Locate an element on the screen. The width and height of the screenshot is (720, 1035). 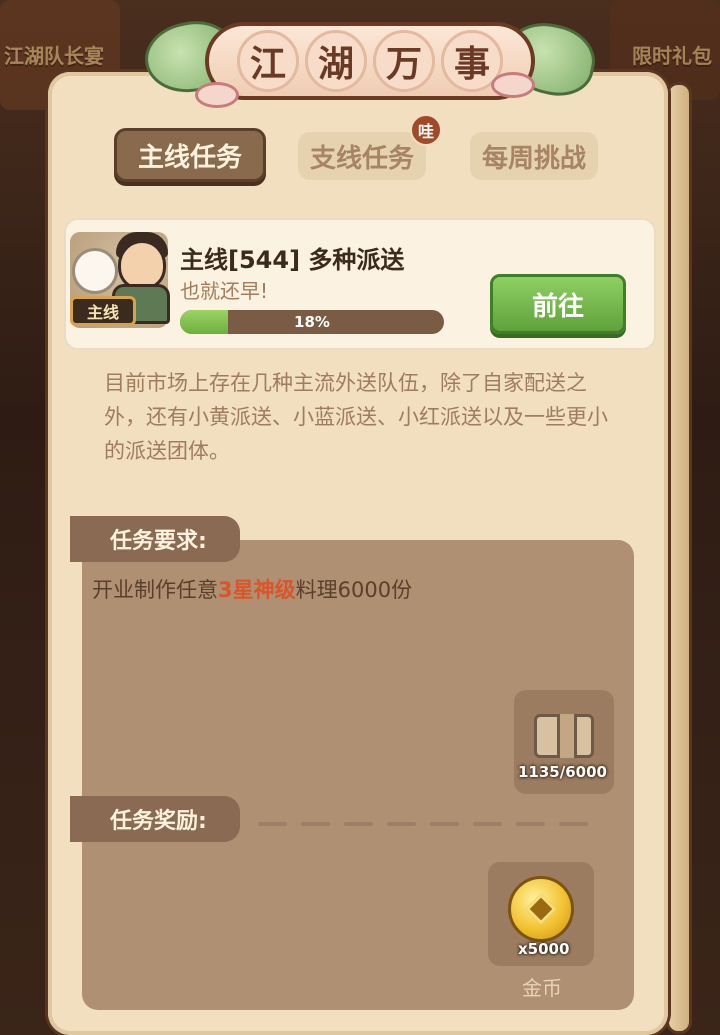
new-badge: 哇 is located at coordinates (426, 130).